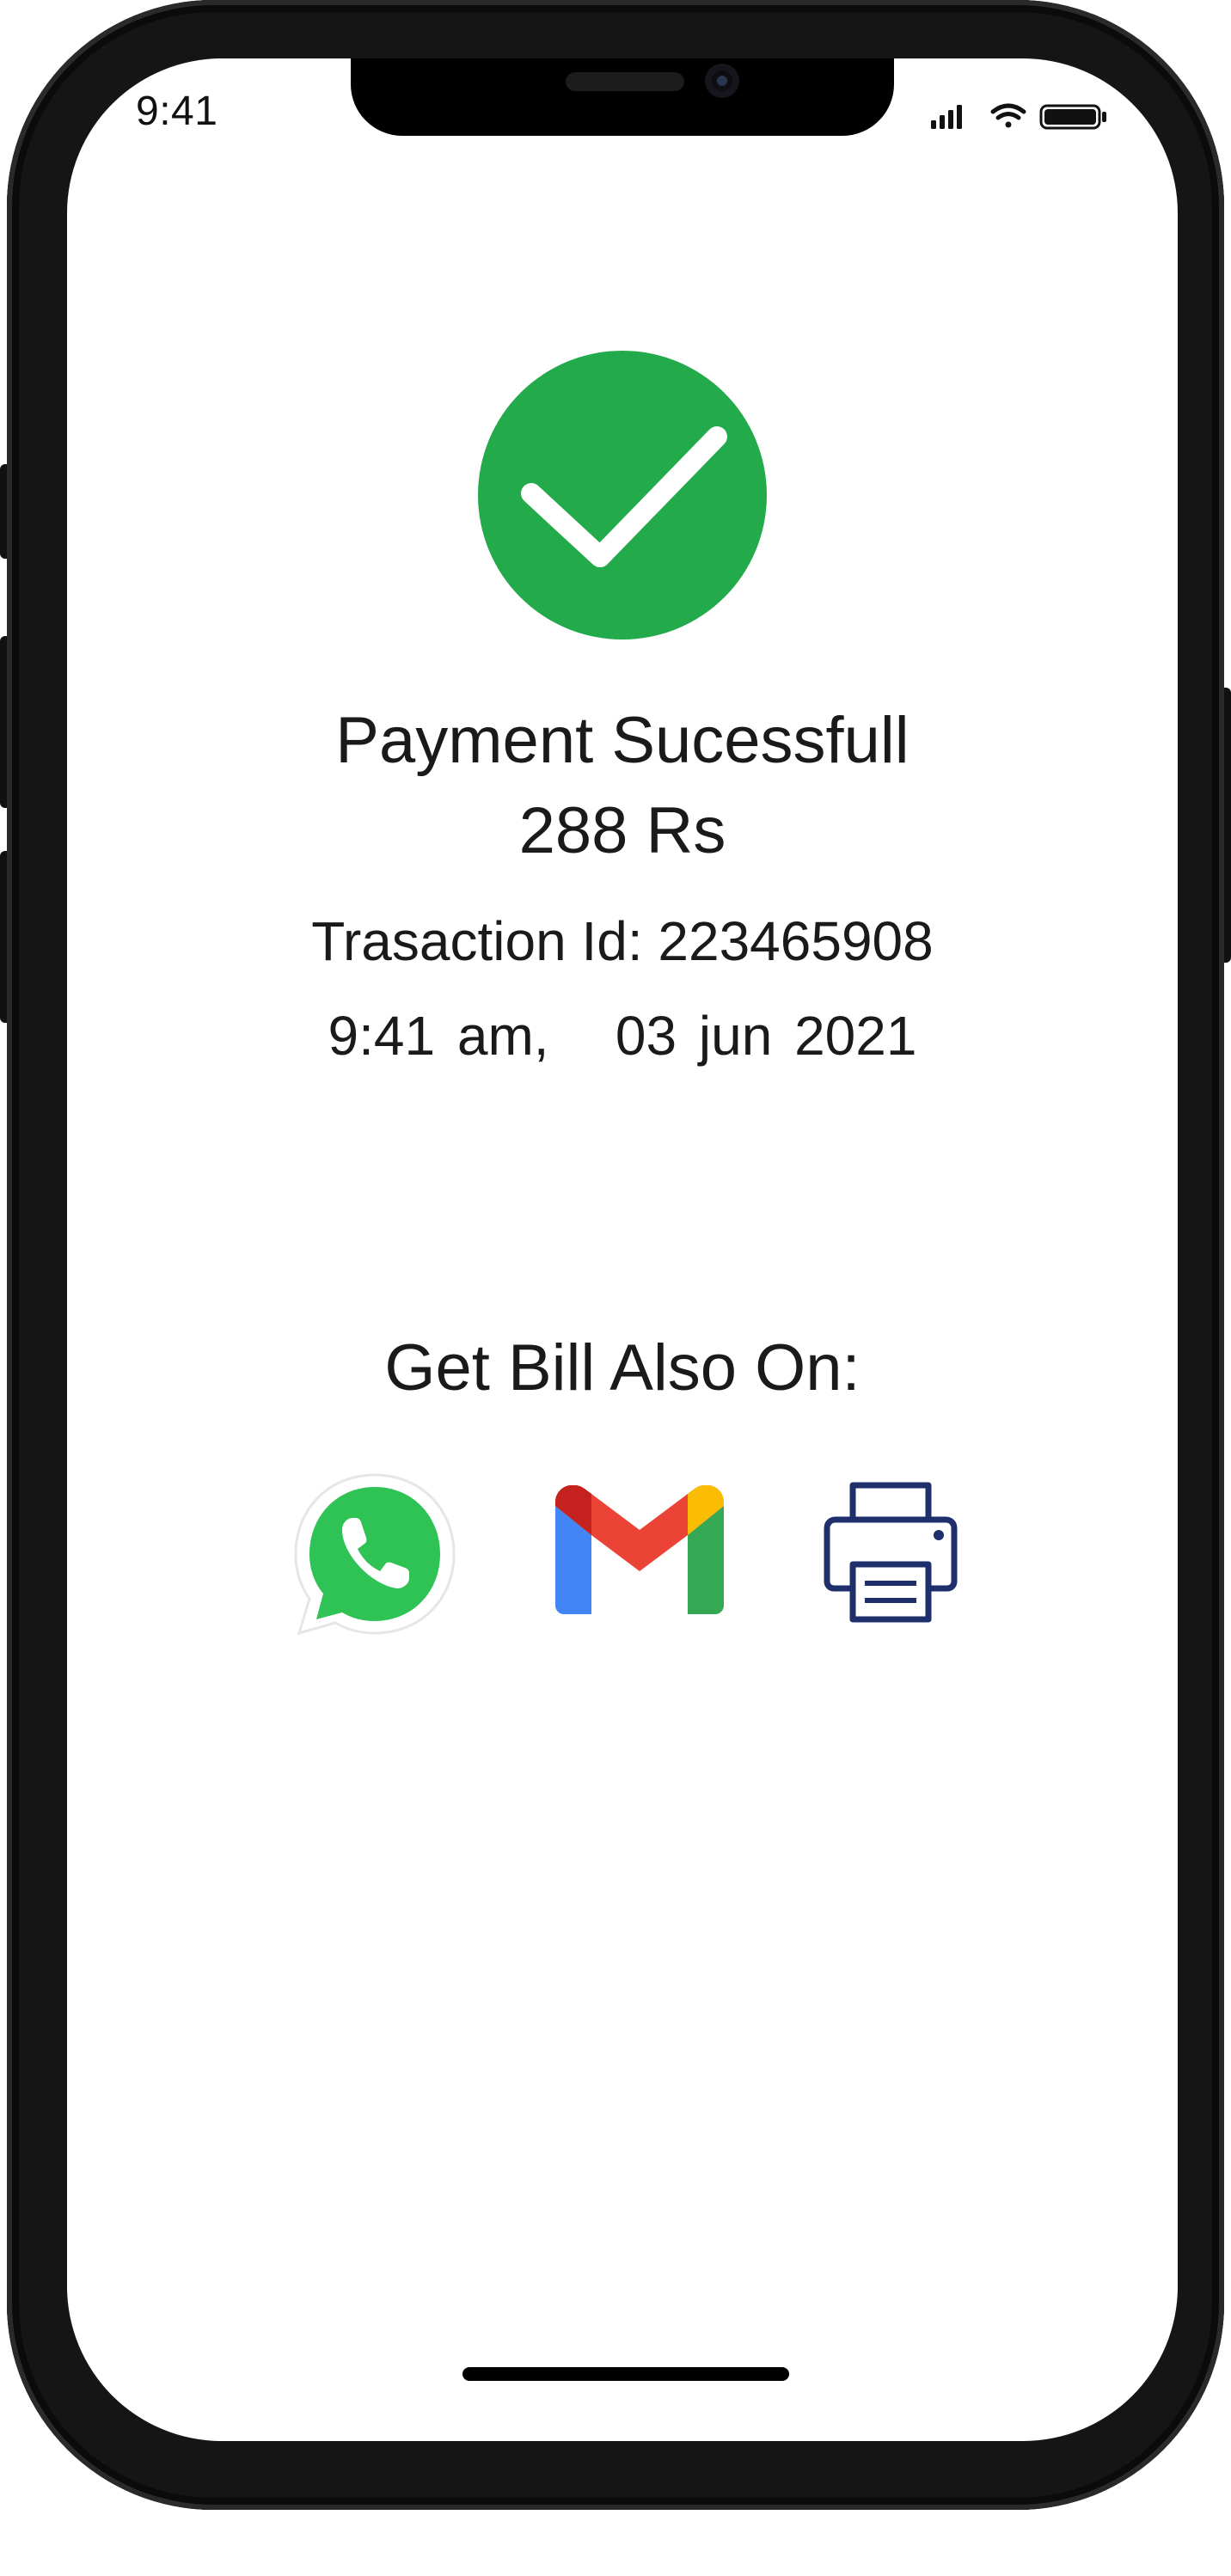  What do you see at coordinates (622, 1367) in the screenshot?
I see `share-bill-heading: Get Bill Also On:` at bounding box center [622, 1367].